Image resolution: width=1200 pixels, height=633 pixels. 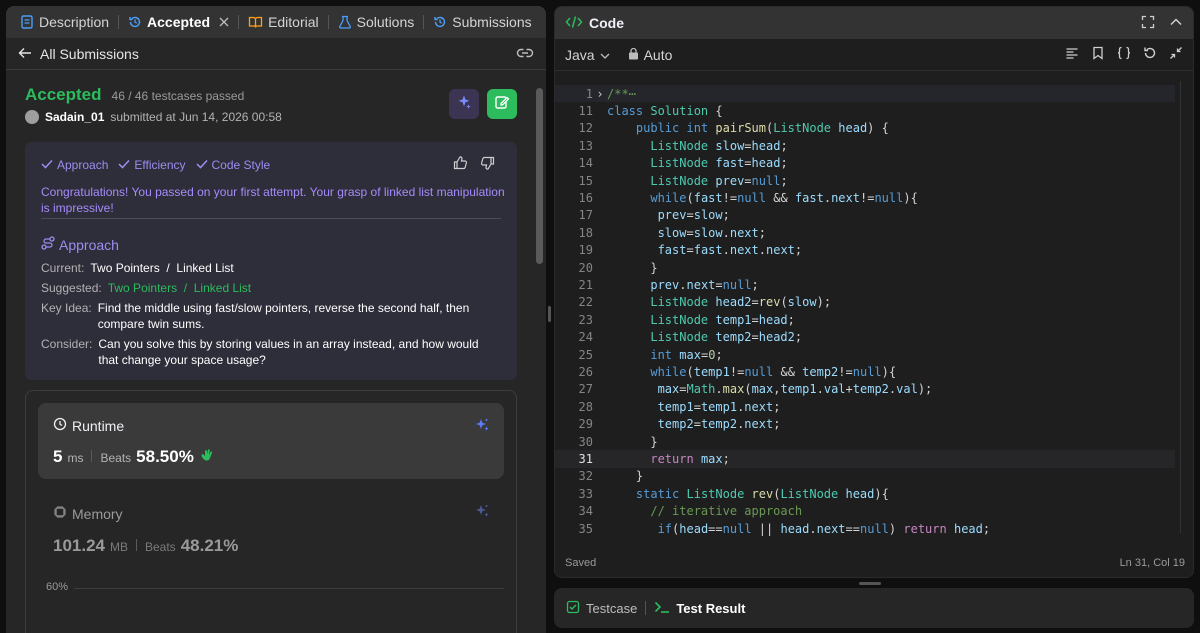 I want to click on code-line: 34 // iterative approach, so click(x=865, y=511).